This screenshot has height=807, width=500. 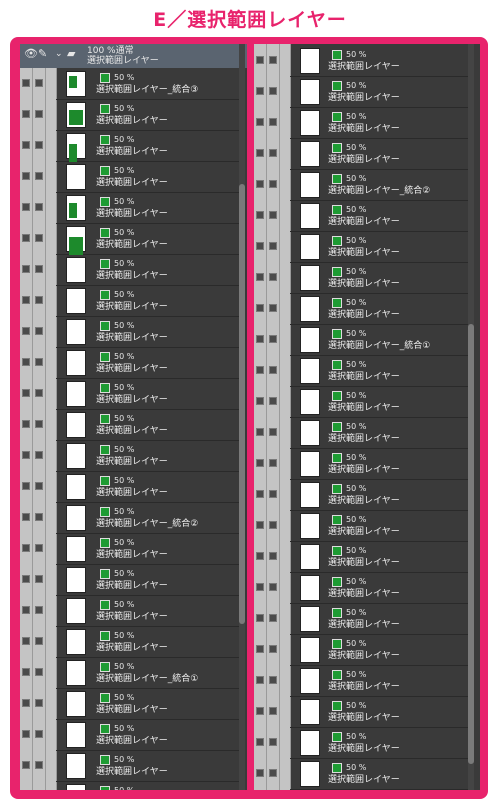 What do you see at coordinates (59, 54) in the screenshot?
I see `chevron-down-icon: ⌄` at bounding box center [59, 54].